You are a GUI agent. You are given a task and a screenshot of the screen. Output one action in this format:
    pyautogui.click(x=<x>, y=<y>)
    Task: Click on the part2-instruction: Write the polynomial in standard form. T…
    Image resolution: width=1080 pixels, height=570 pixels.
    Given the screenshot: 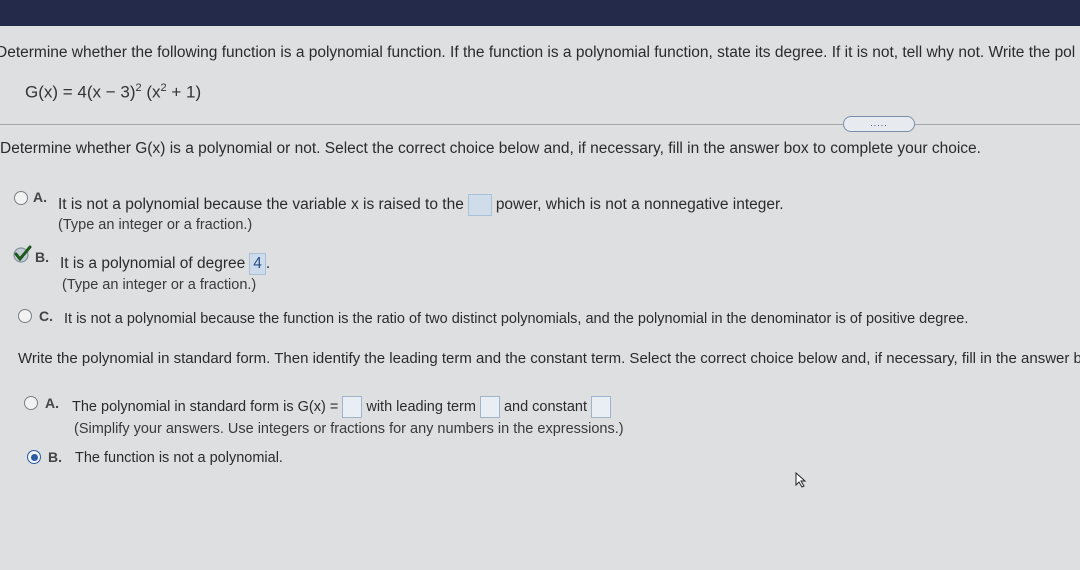 What is the action you would take?
    pyautogui.click(x=549, y=358)
    